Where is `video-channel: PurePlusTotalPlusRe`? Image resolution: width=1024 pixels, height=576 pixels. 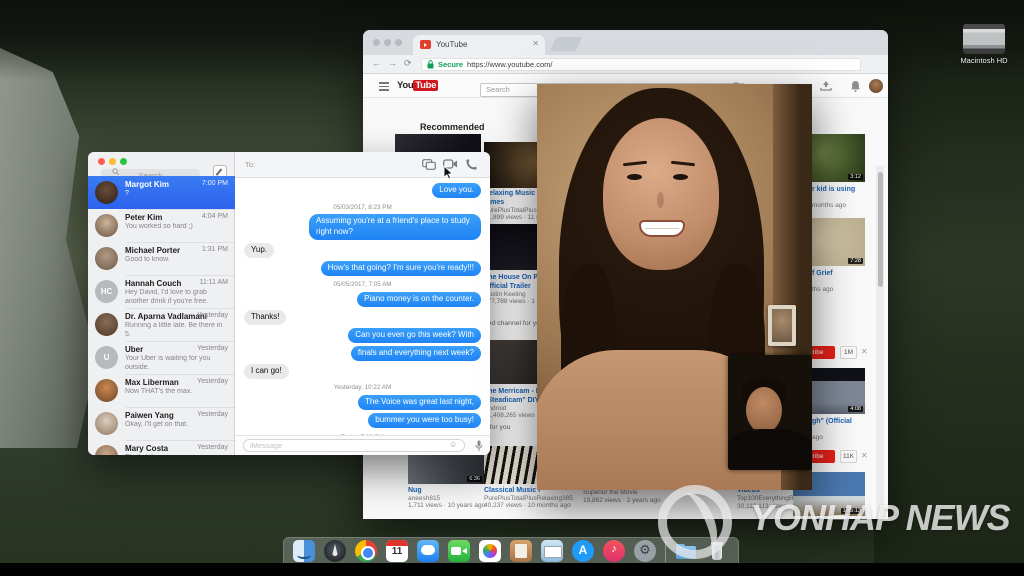 video-channel: PurePlusTotalPlusRe is located at coordinates (514, 210).